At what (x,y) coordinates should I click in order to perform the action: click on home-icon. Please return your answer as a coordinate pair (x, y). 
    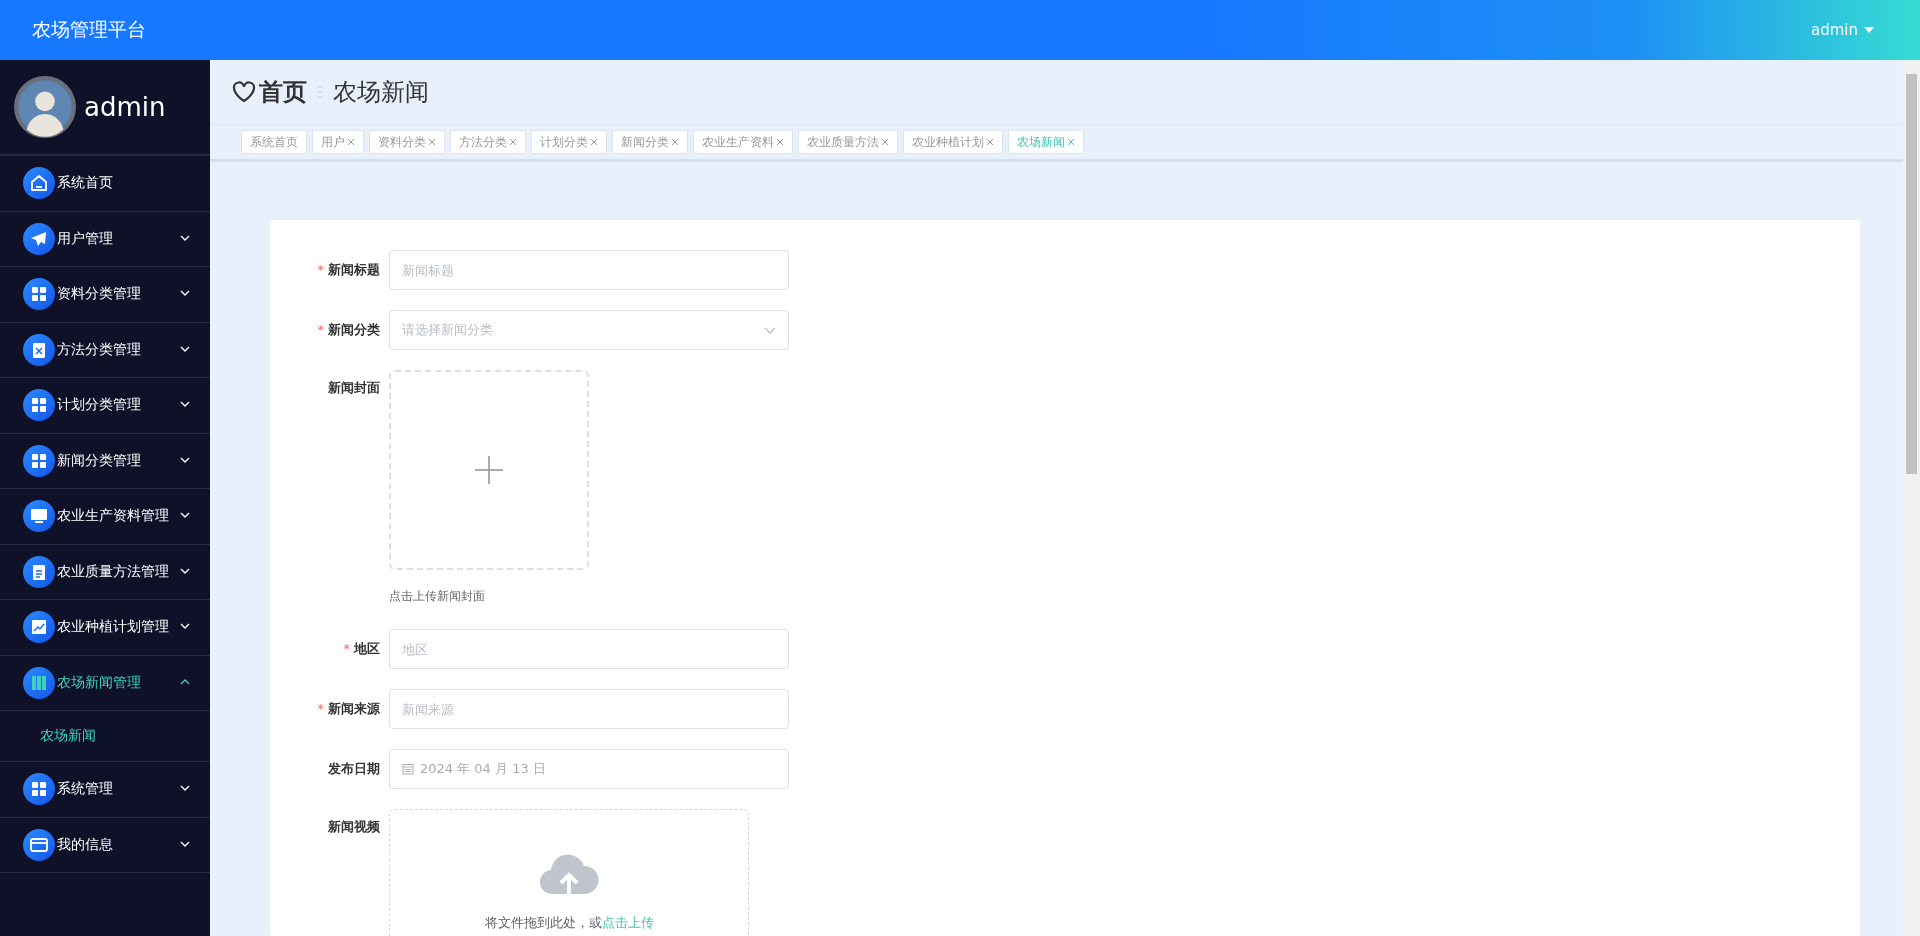
    Looking at the image, I should click on (39, 183).